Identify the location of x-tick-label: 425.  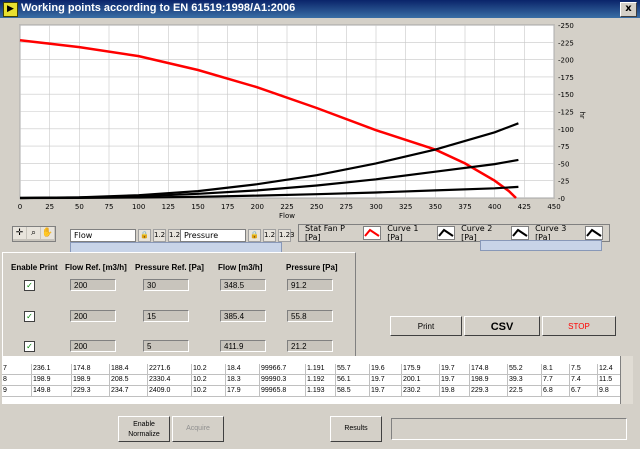
(524, 207).